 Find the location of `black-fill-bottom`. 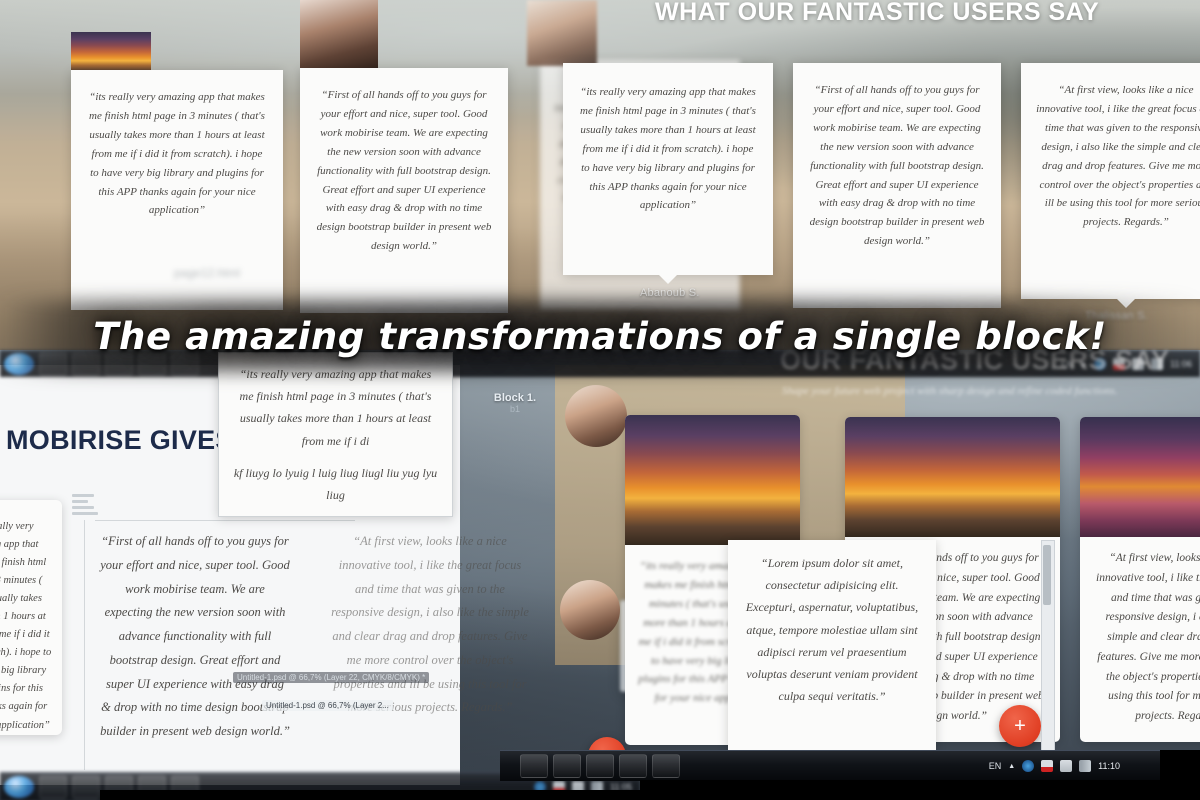

black-fill-bottom is located at coordinates (920, 790).